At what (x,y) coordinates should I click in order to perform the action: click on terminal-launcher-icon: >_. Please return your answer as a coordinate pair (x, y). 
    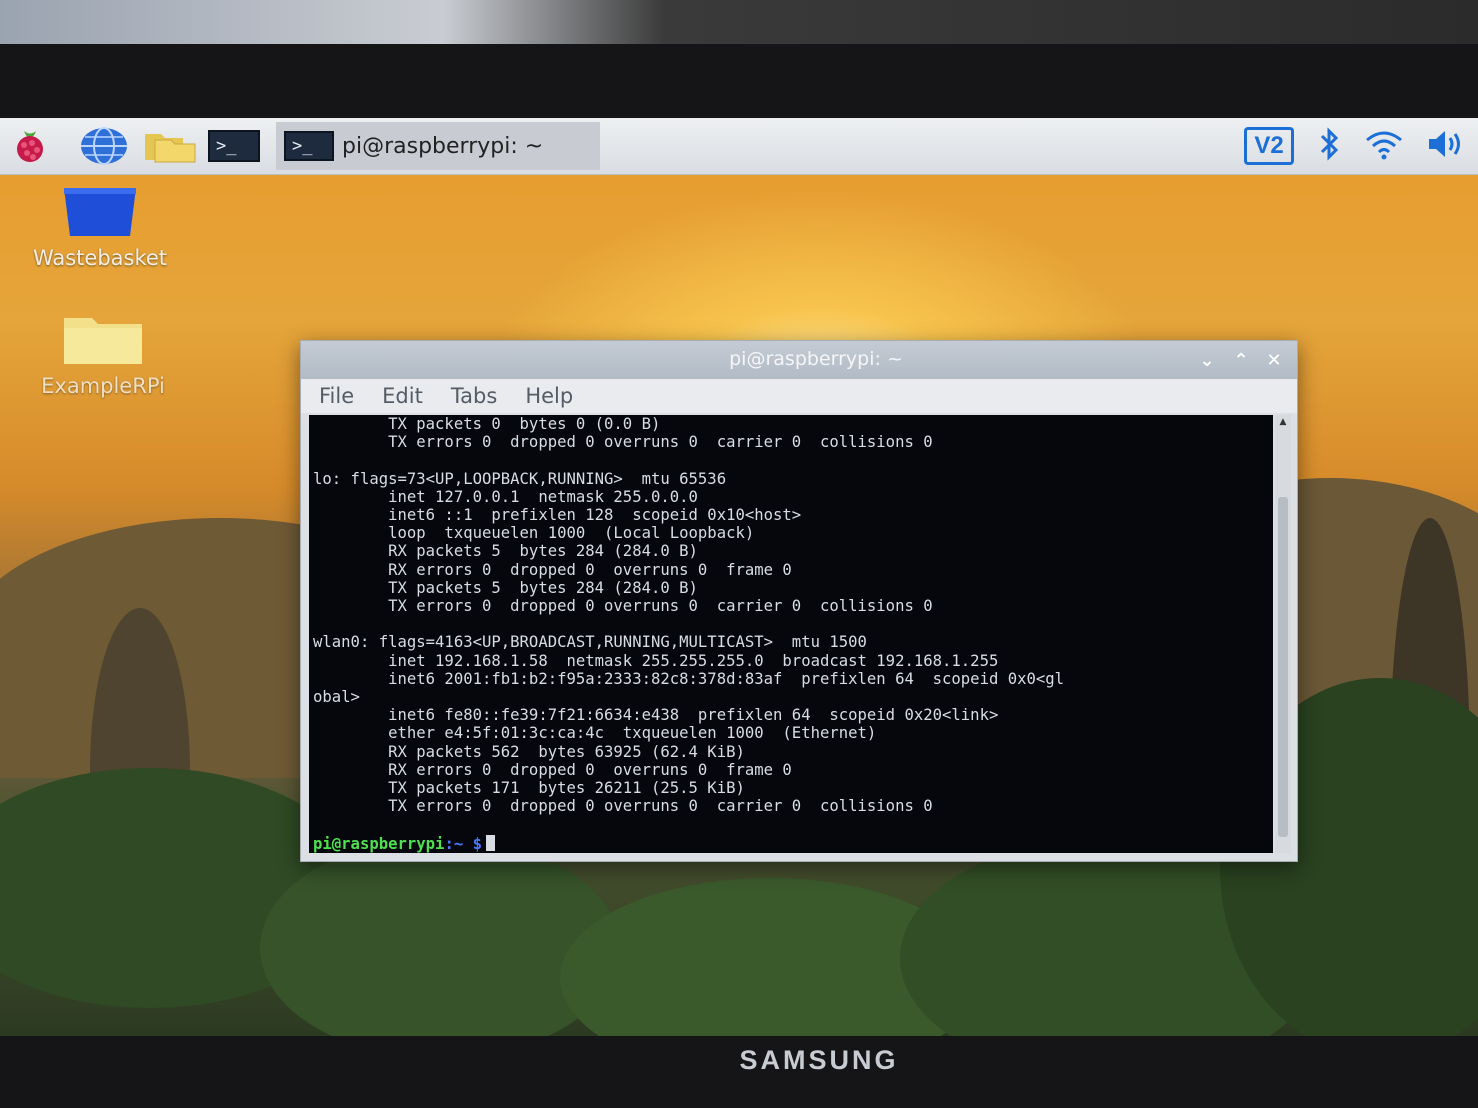
    Looking at the image, I should click on (234, 146).